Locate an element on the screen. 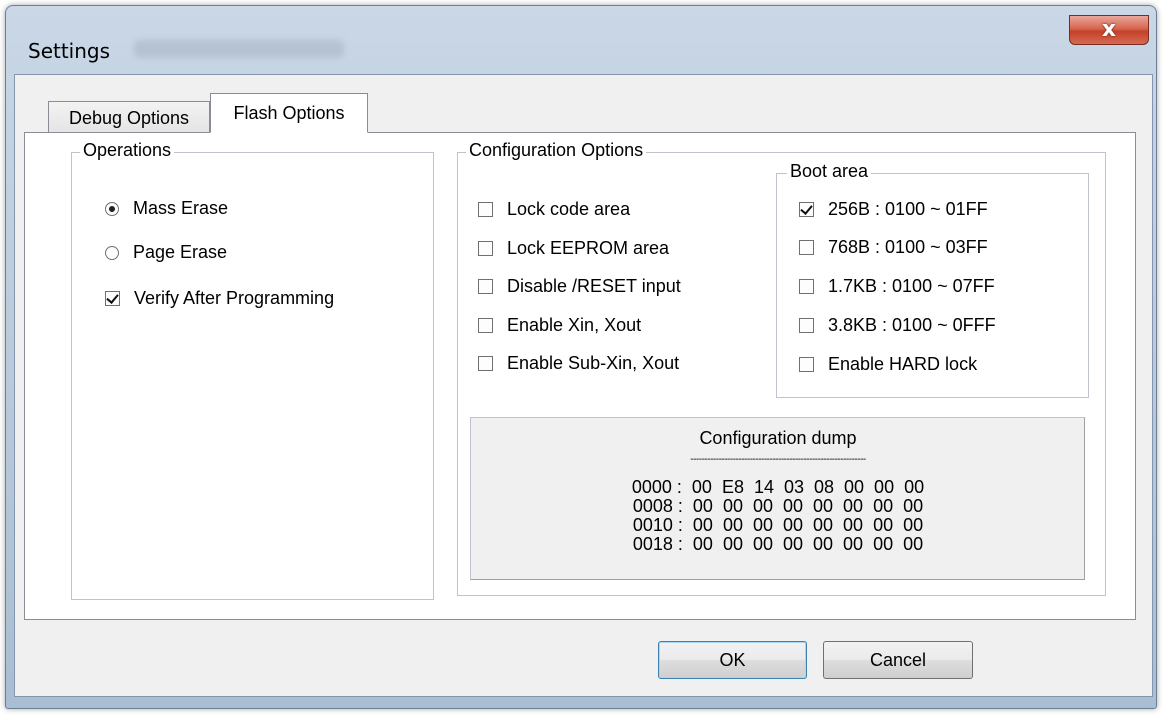 The image size is (1163, 715). close-button: x is located at coordinates (1109, 30).